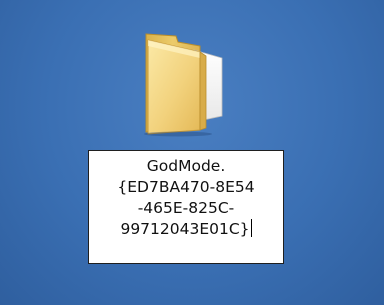 The image size is (384, 305). Describe the element at coordinates (251, 228) in the screenshot. I see `text-caret` at that location.